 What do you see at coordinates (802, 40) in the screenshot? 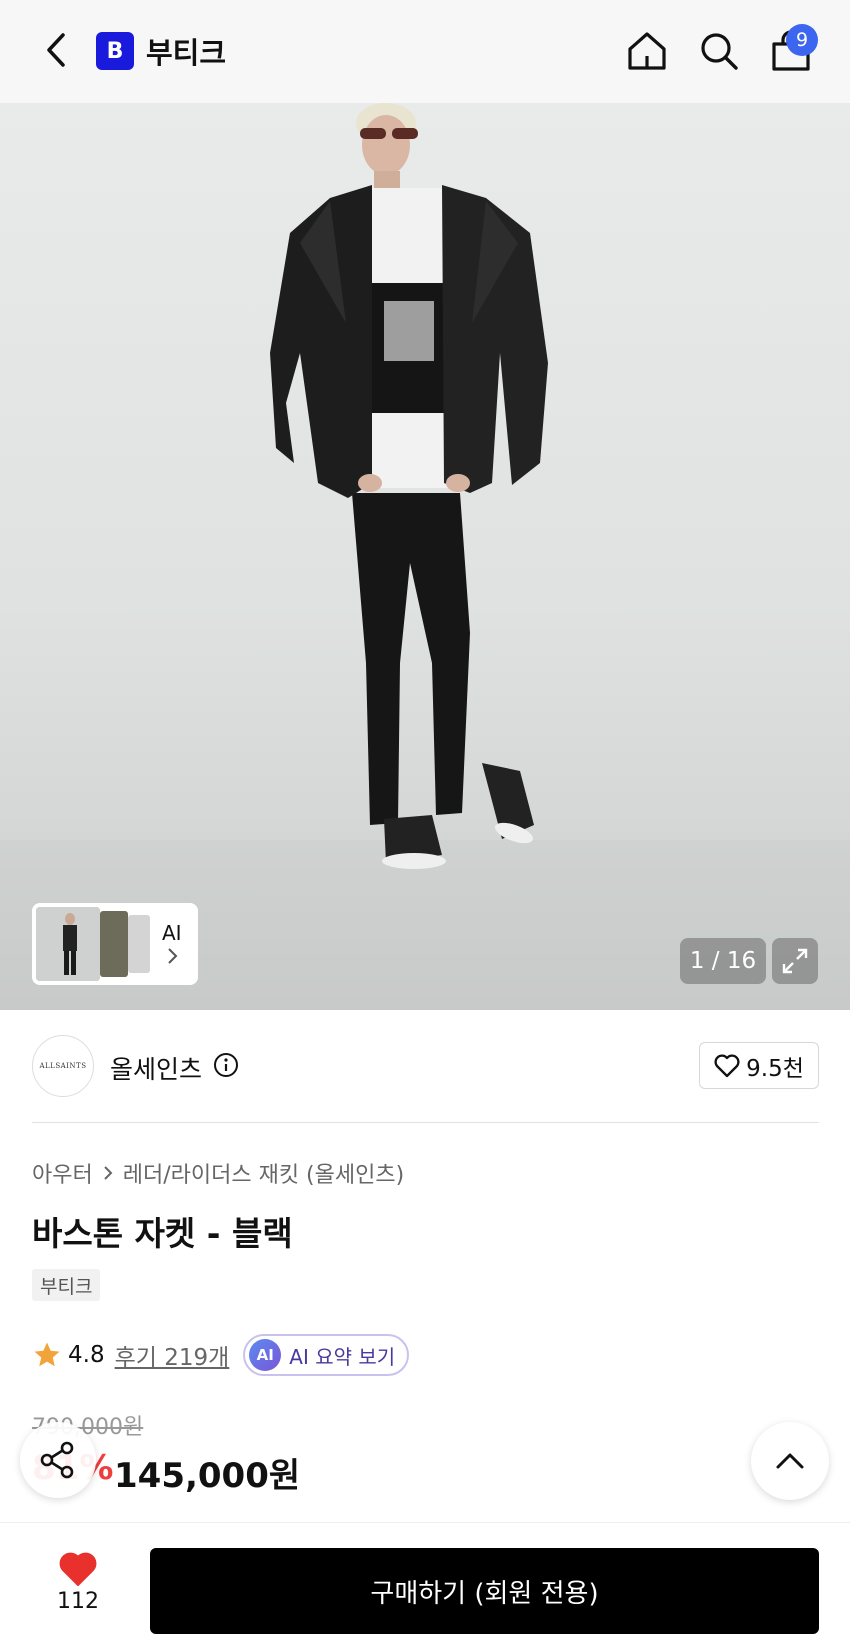
I see `cart-count-badge: 9` at bounding box center [802, 40].